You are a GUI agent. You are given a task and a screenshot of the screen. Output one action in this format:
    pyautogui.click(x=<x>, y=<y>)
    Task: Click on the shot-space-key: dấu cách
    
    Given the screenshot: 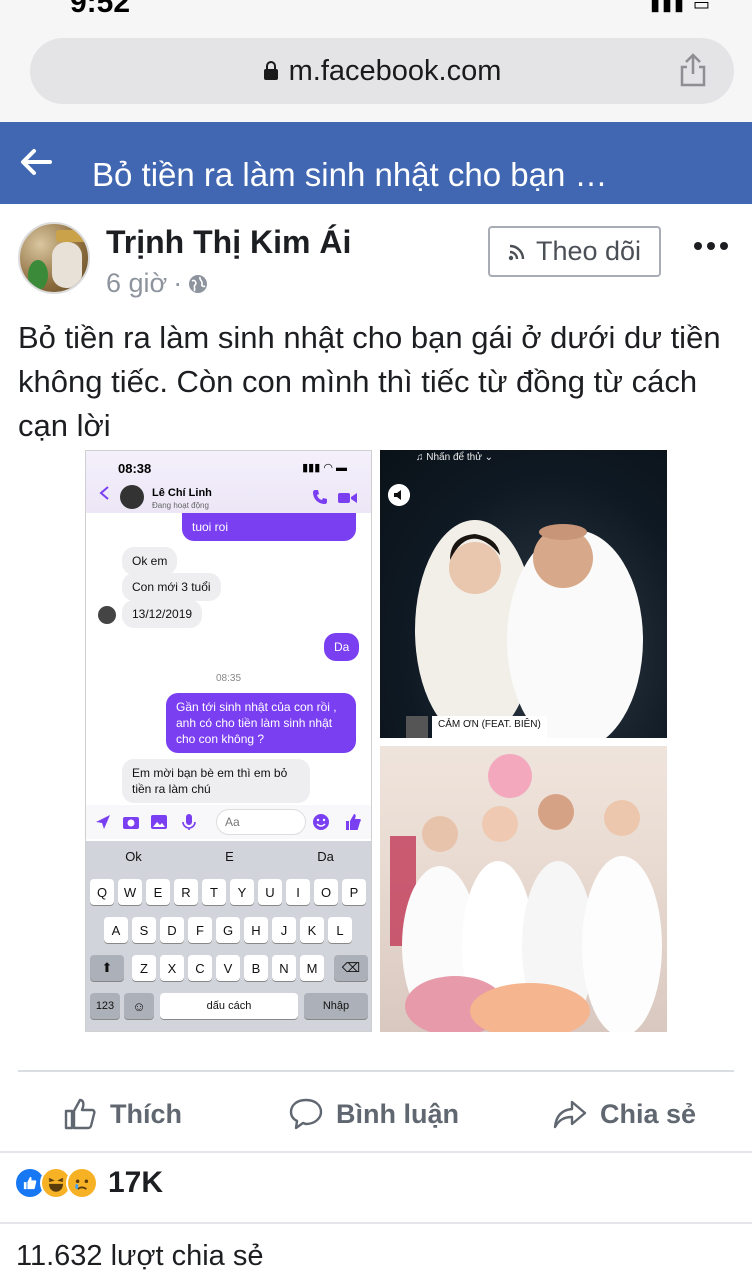 What is the action you would take?
    pyautogui.click(x=229, y=1006)
    